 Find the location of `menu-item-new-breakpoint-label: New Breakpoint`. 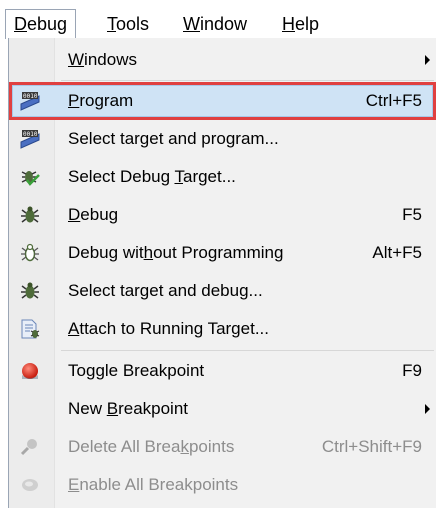

menu-item-new-breakpoint-label: New Breakpoint is located at coordinates (128, 409).